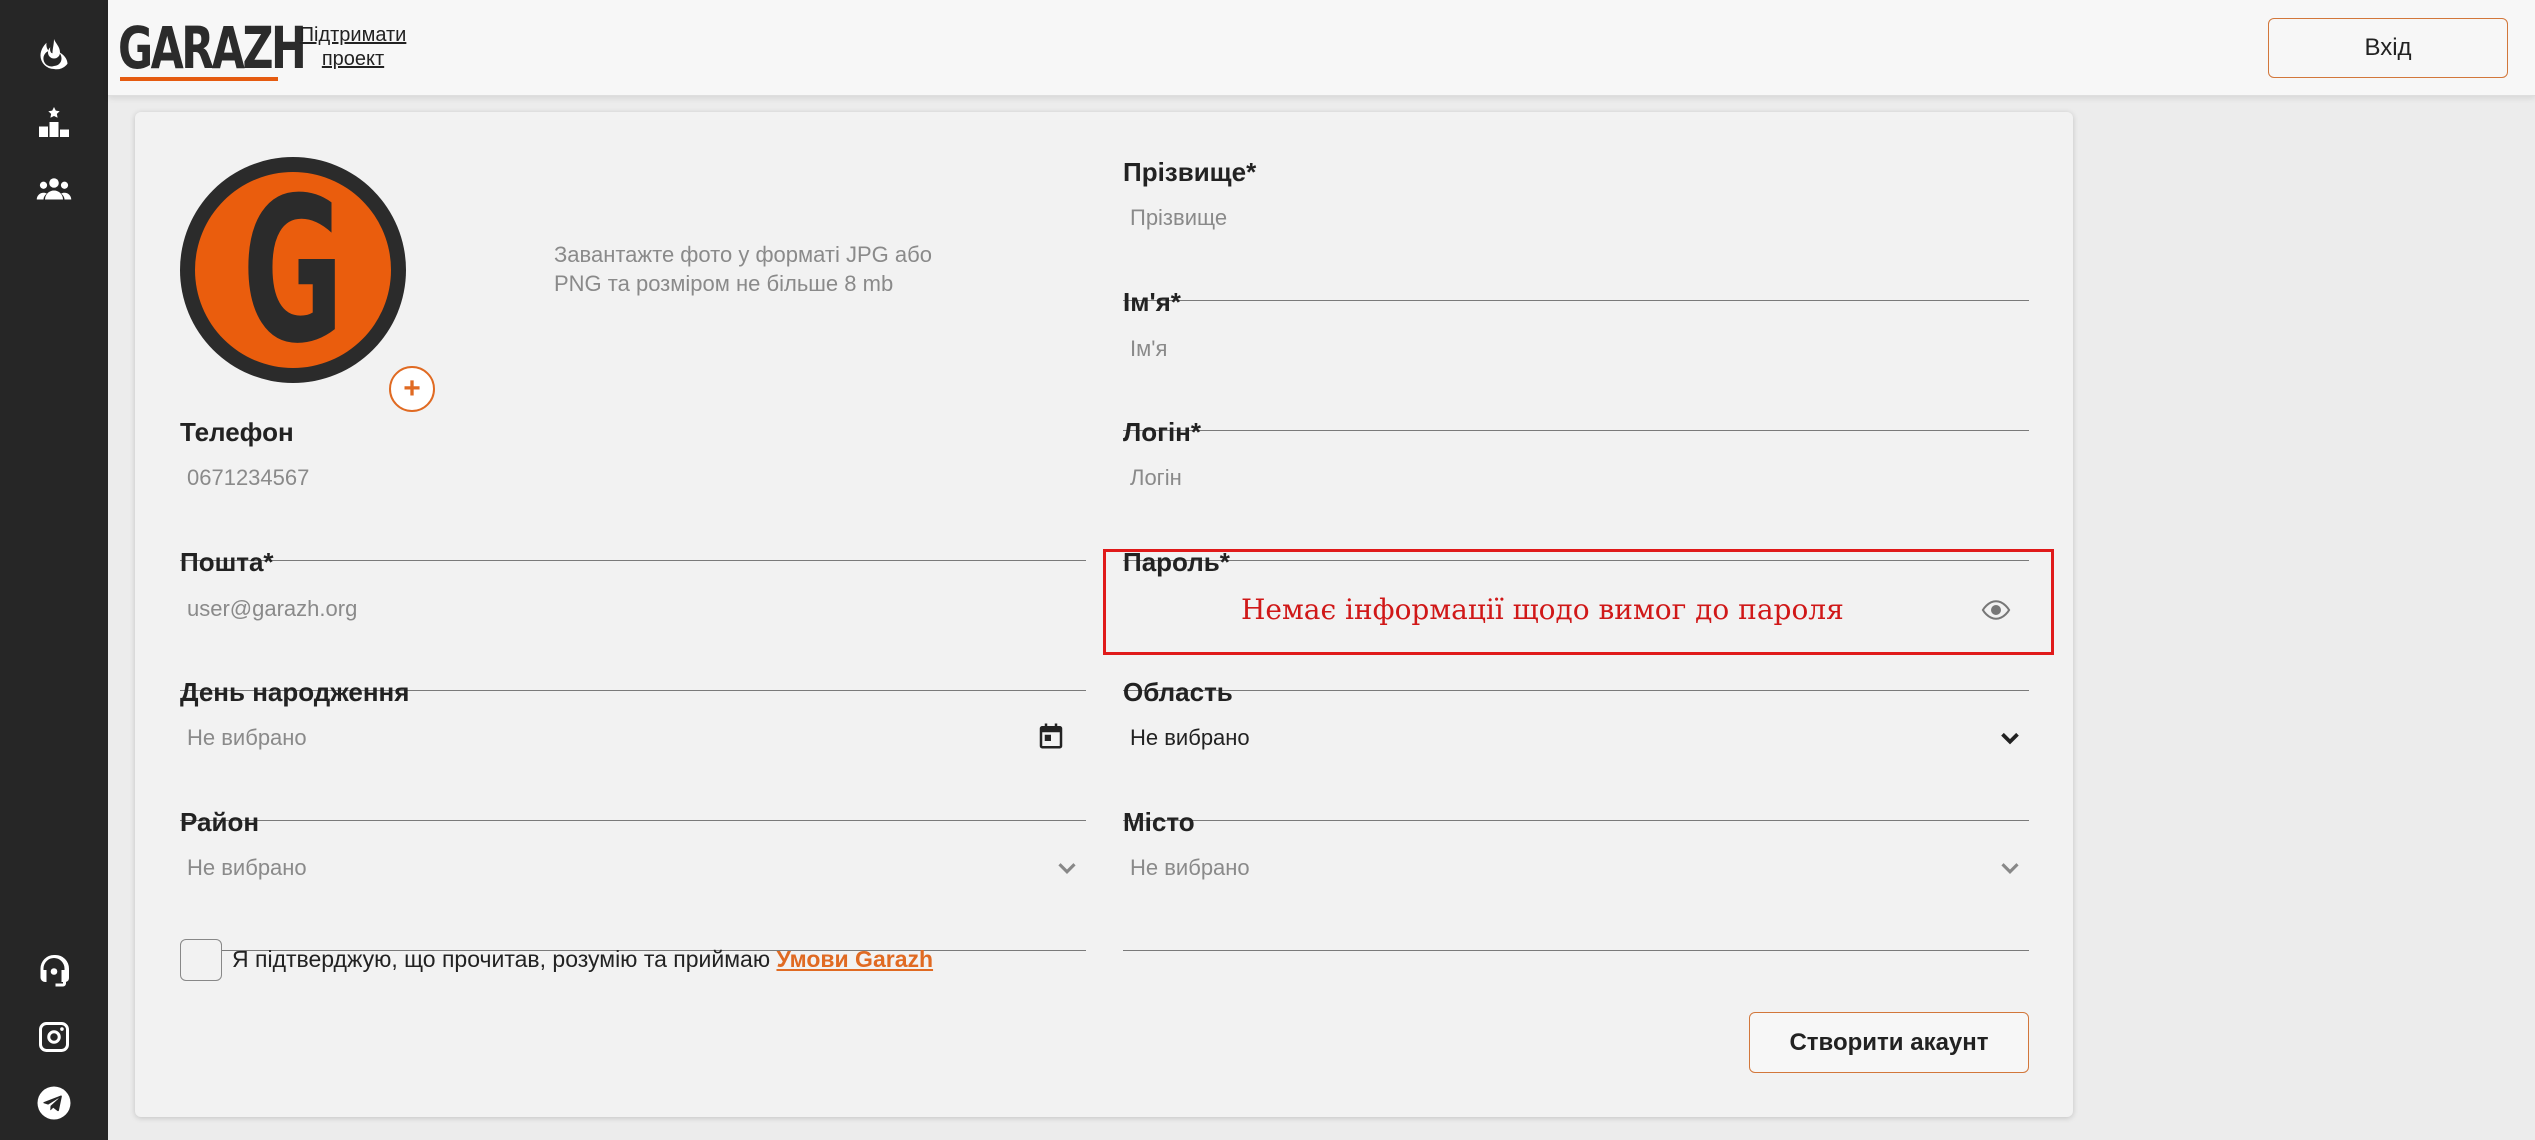 This screenshot has height=1140, width=2535. What do you see at coordinates (1576, 229) in the screenshot?
I see `surname-field: Прізвище* Прізвище` at bounding box center [1576, 229].